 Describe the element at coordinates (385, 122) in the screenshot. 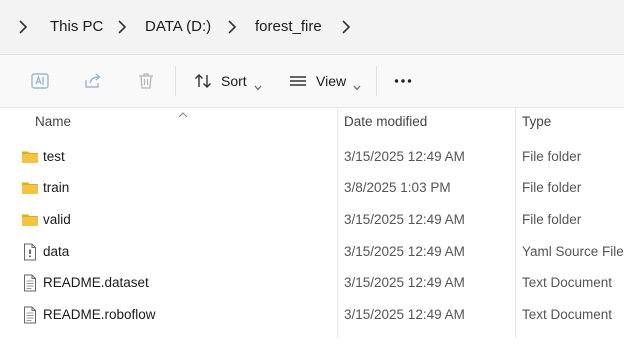

I see `column-header-date-modified: Date modified` at that location.